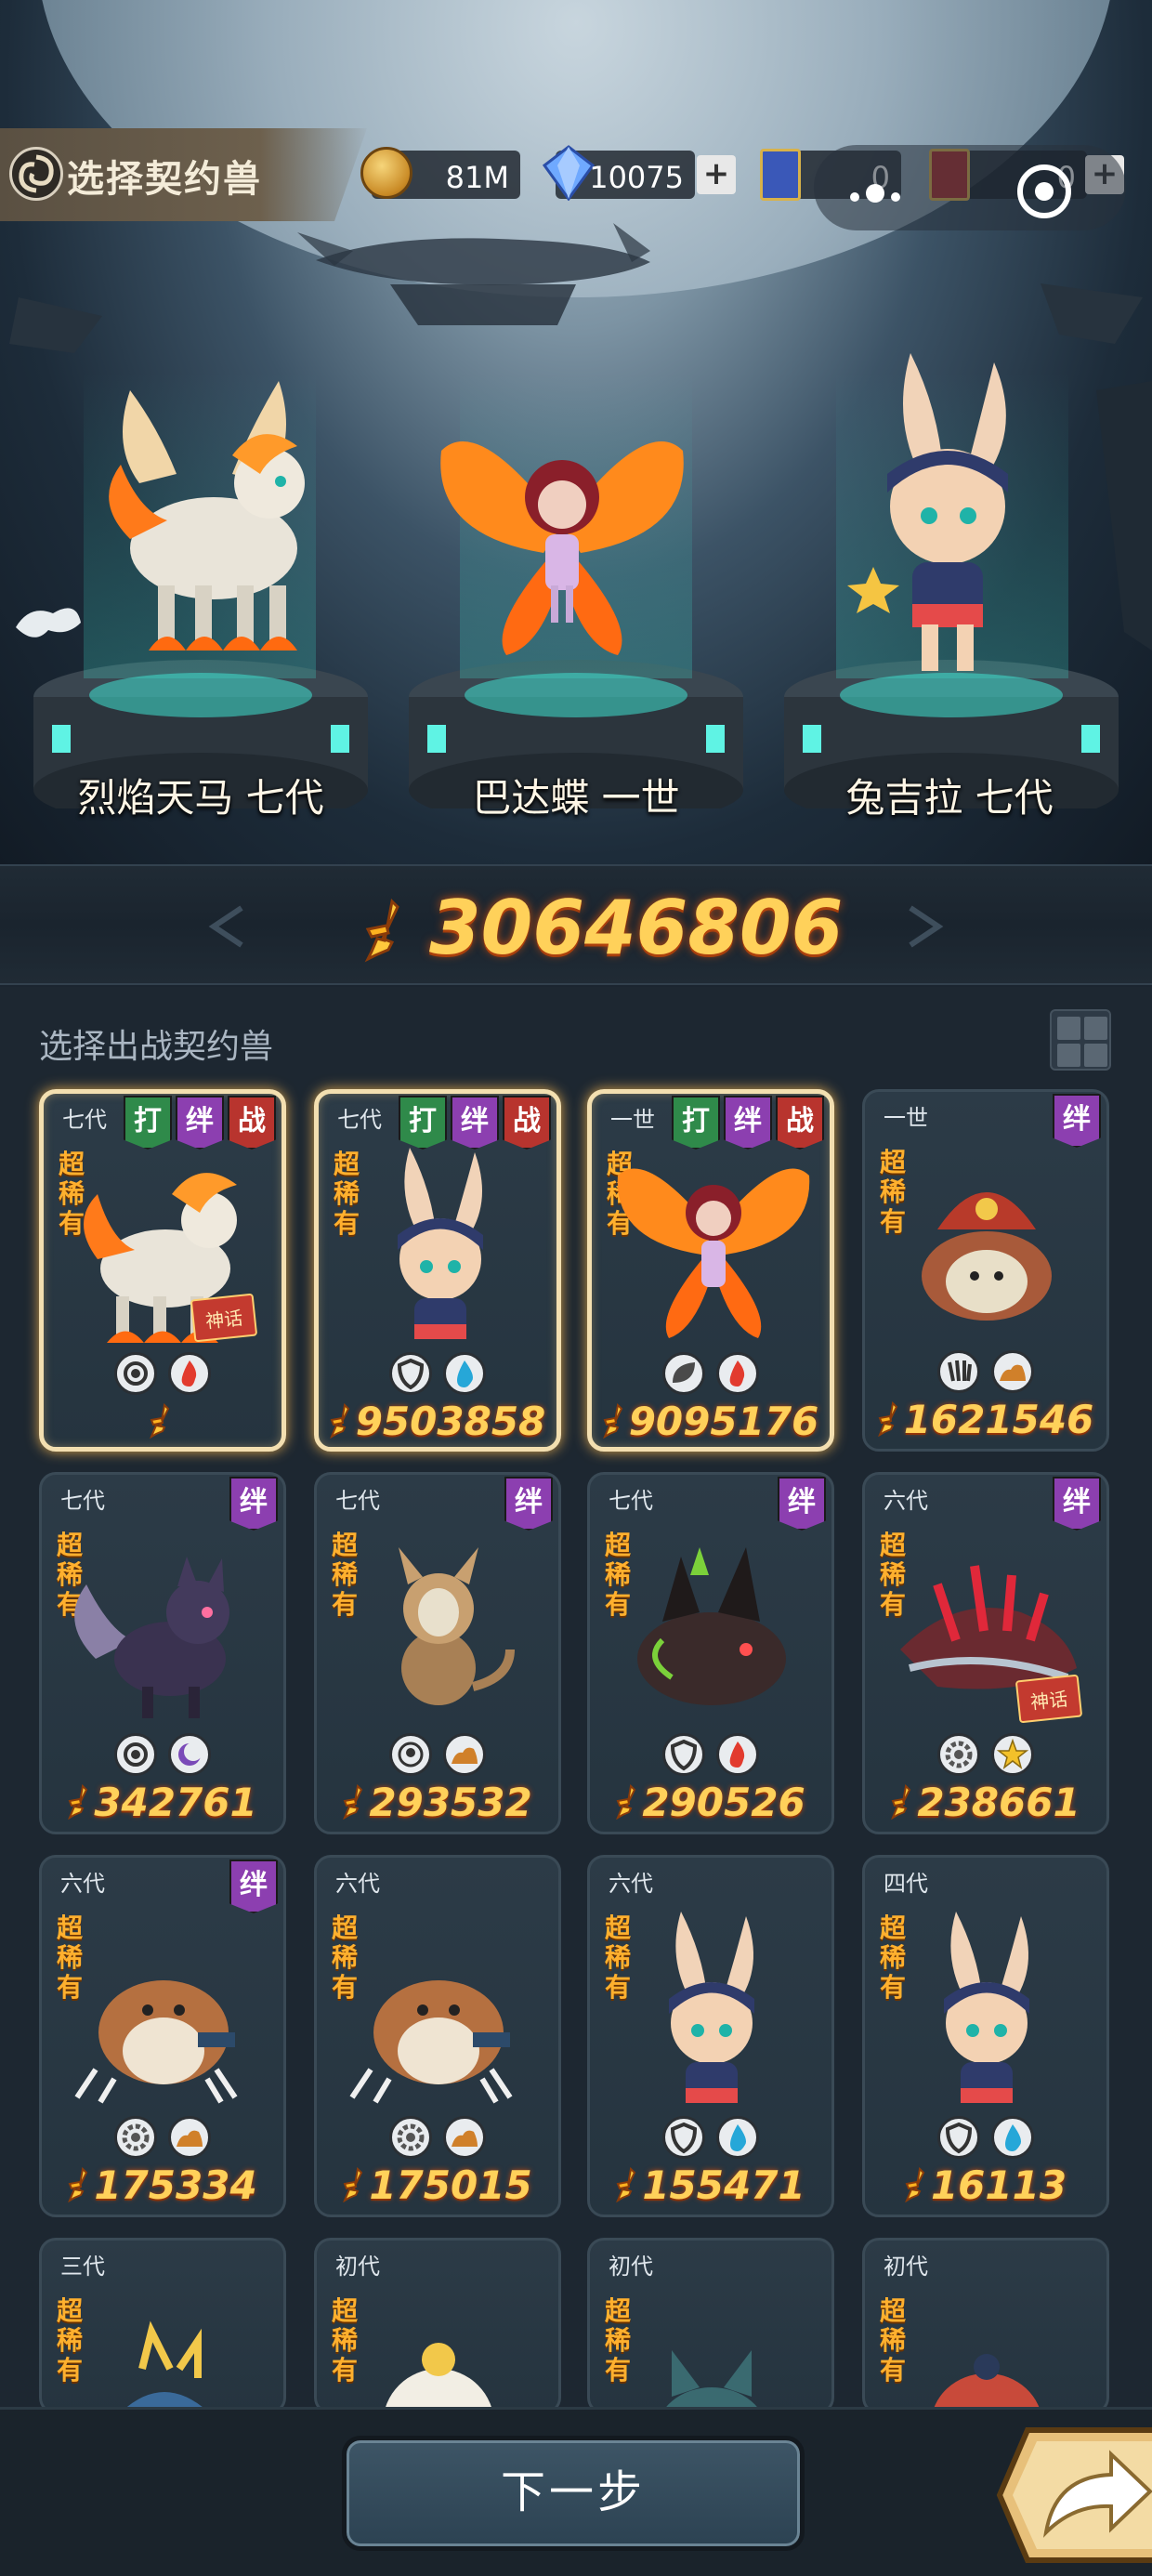  What do you see at coordinates (970, 187) in the screenshot?
I see `floating-assistant-button` at bounding box center [970, 187].